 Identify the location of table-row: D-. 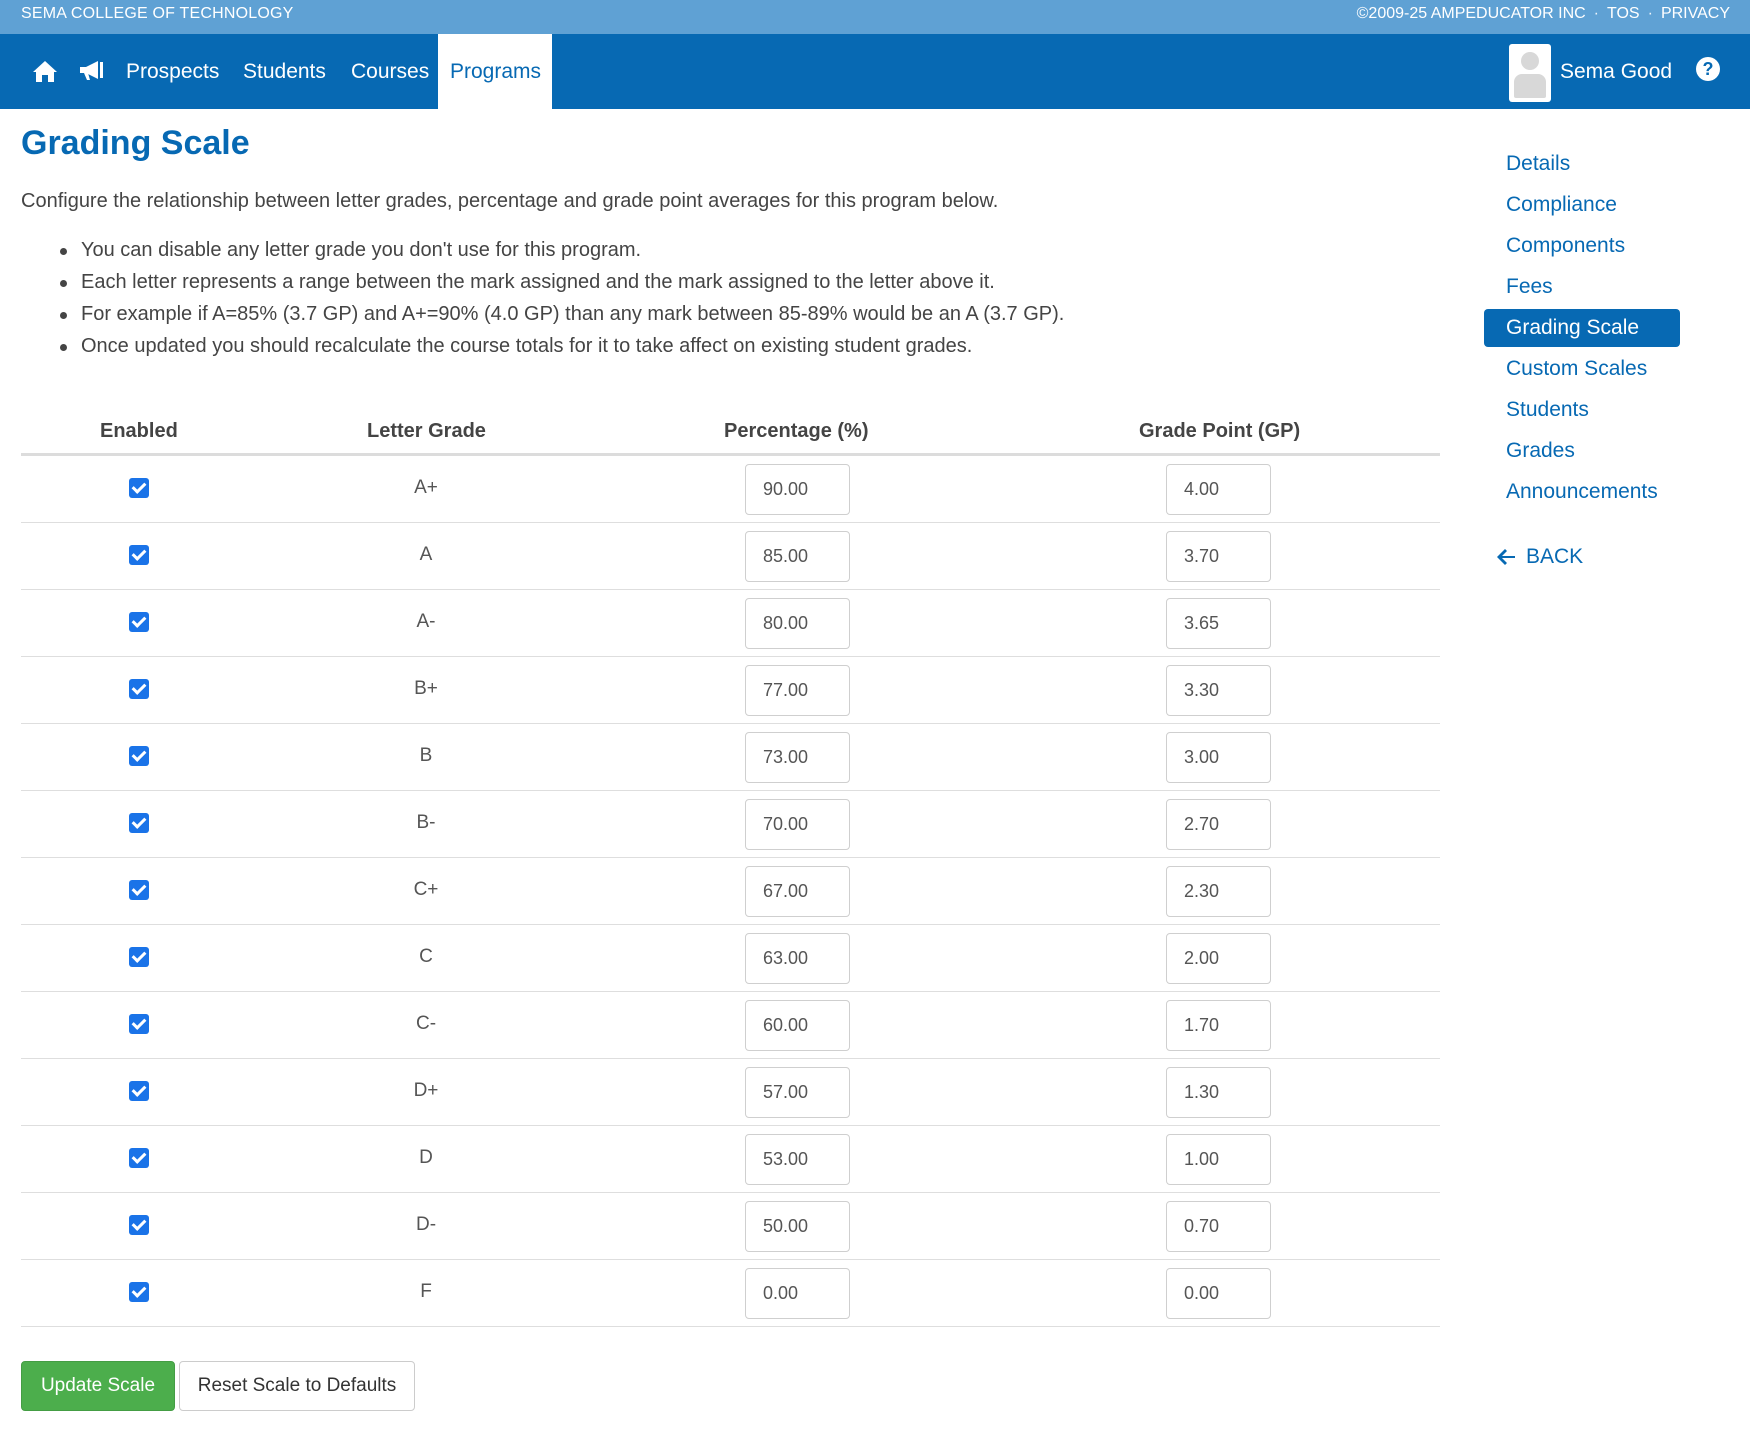
(730, 1226).